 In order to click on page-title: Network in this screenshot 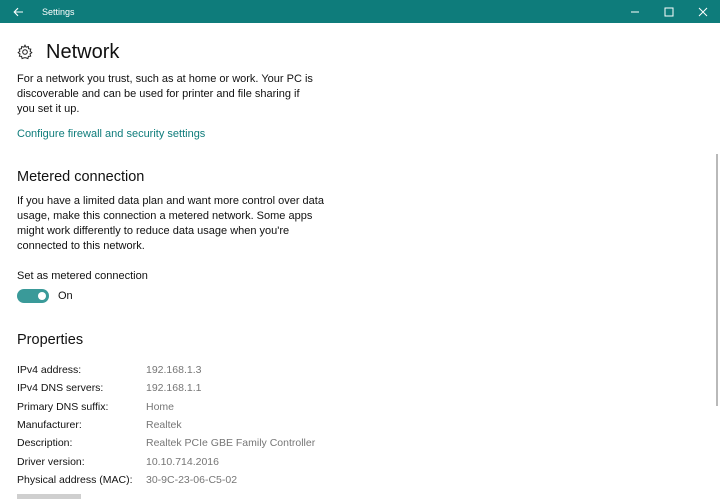, I will do `click(83, 51)`.